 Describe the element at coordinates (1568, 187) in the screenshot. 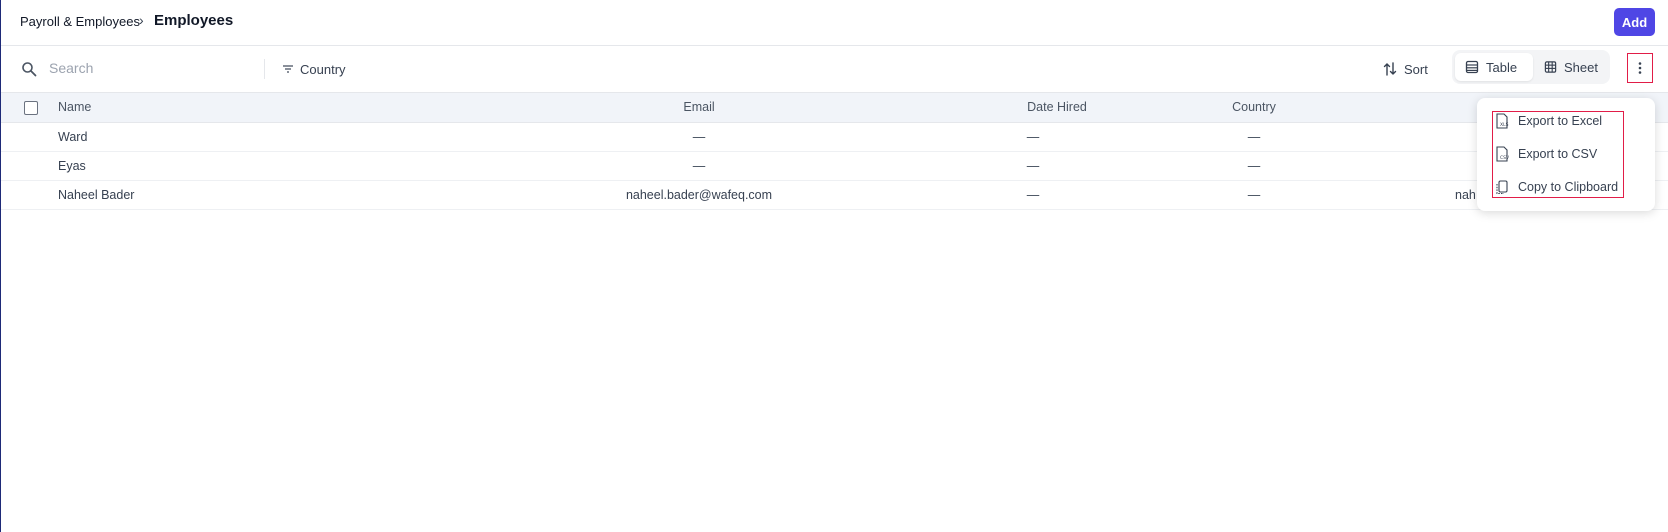

I see `menu-item-label: Copy to Clipboard` at that location.